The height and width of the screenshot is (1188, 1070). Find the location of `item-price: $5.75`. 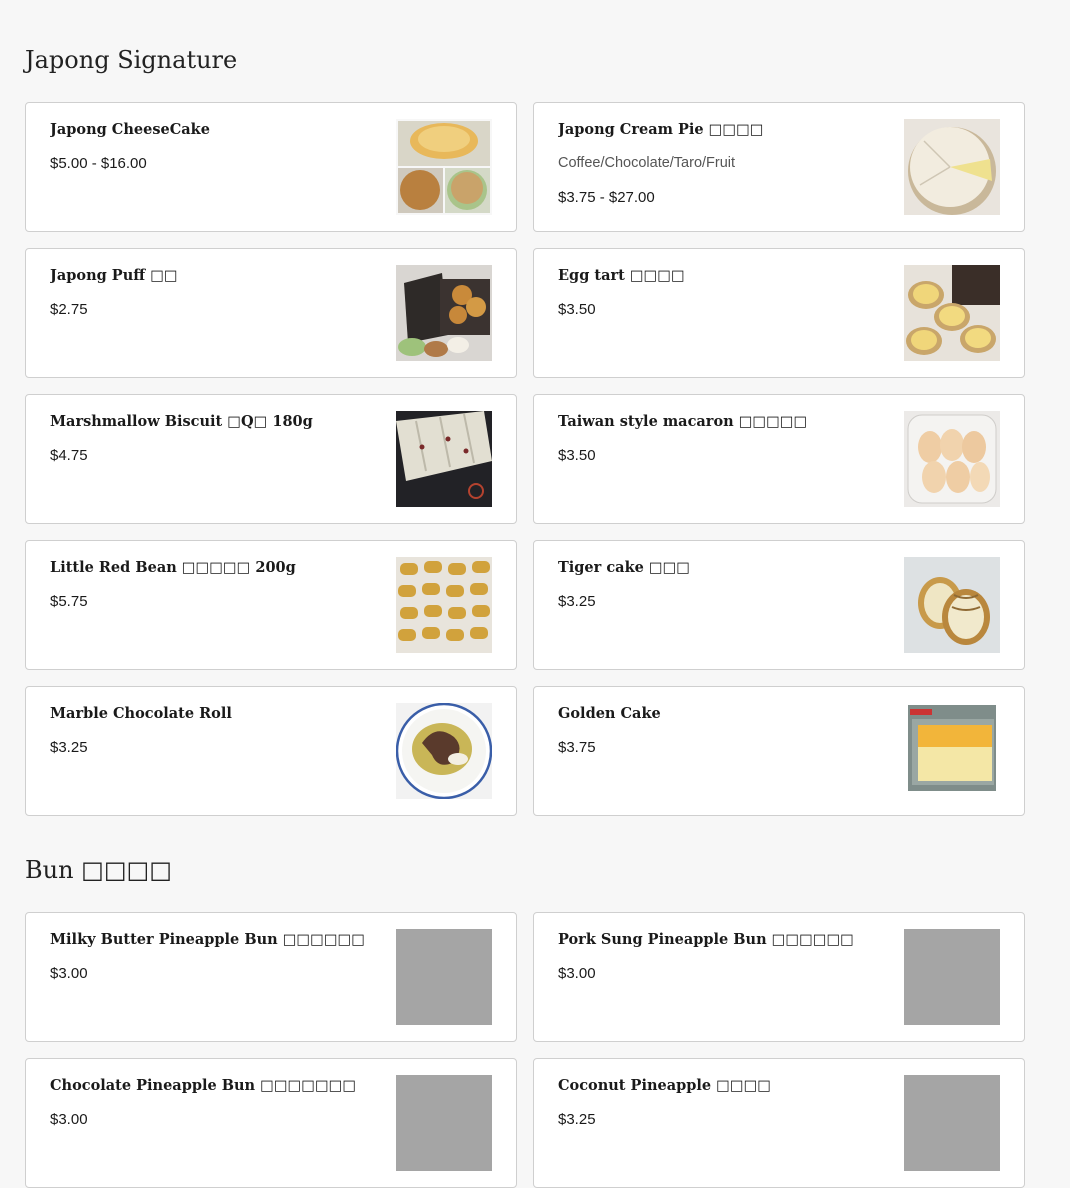

item-price: $5.75 is located at coordinates (69, 601).